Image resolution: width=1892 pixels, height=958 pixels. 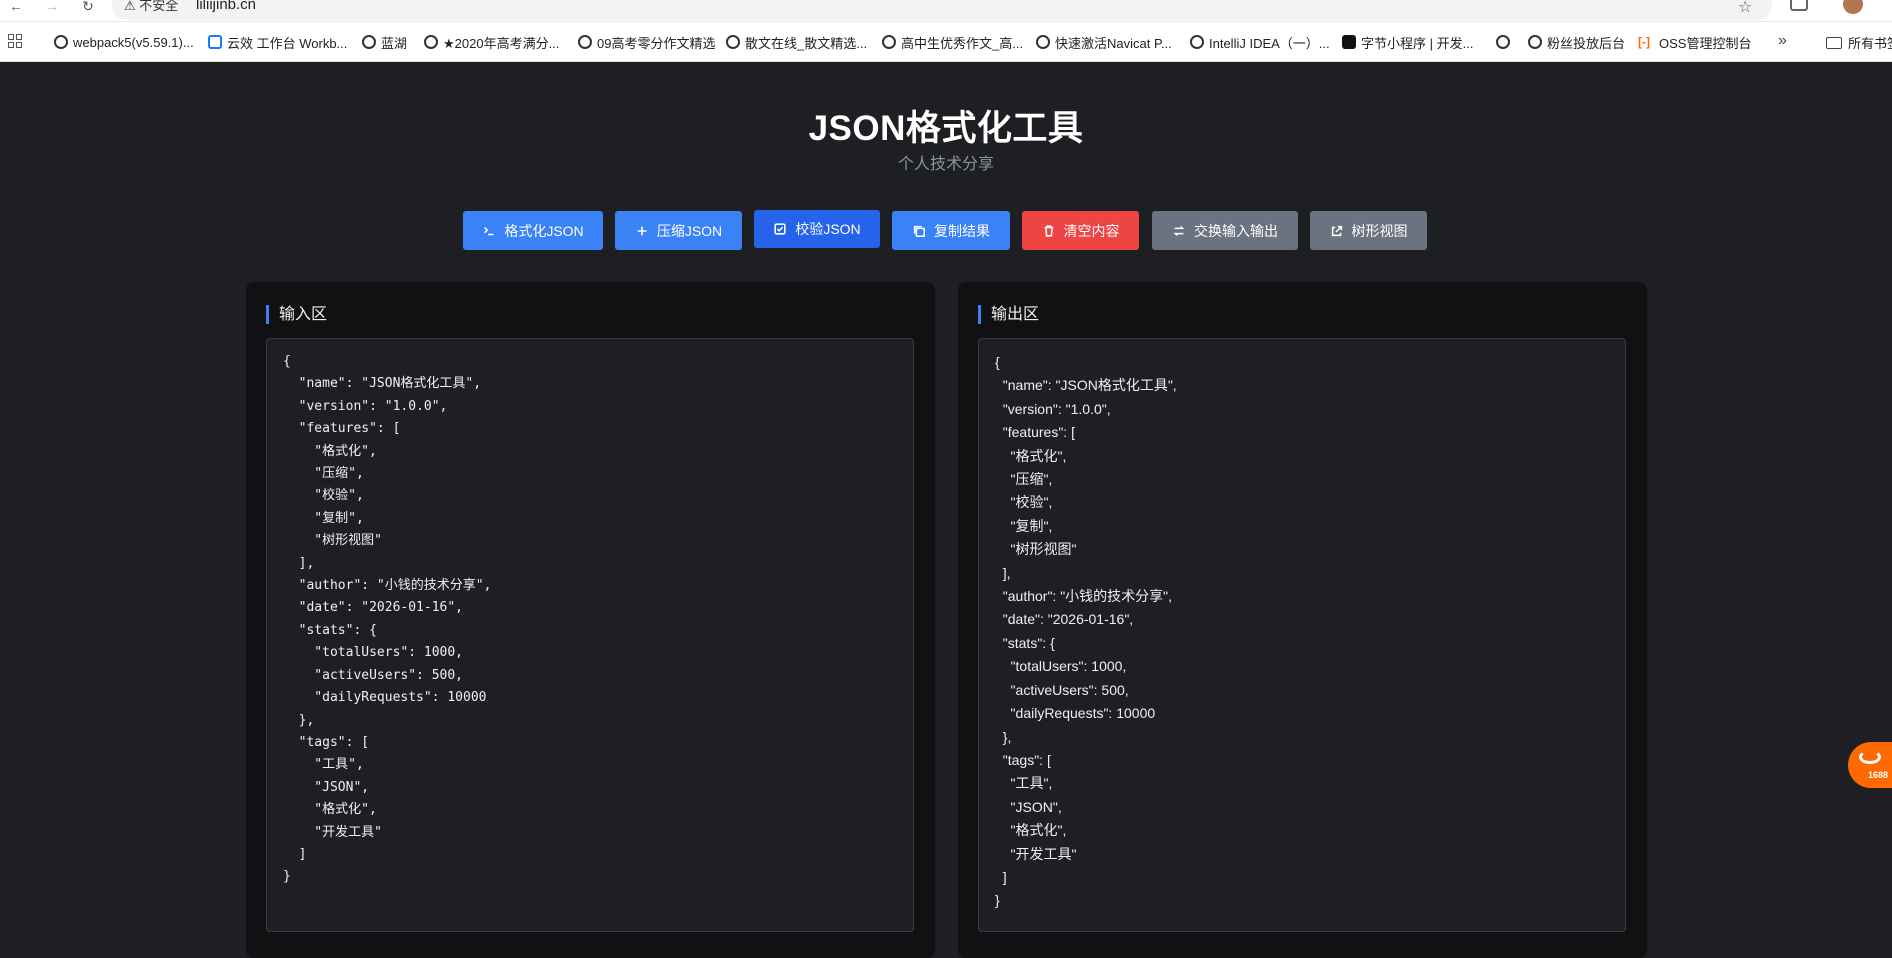 I want to click on browser-address-bar: ← → ↻ ⚠ 不安全 liliijinb.cn ☆, so click(x=946, y=11).